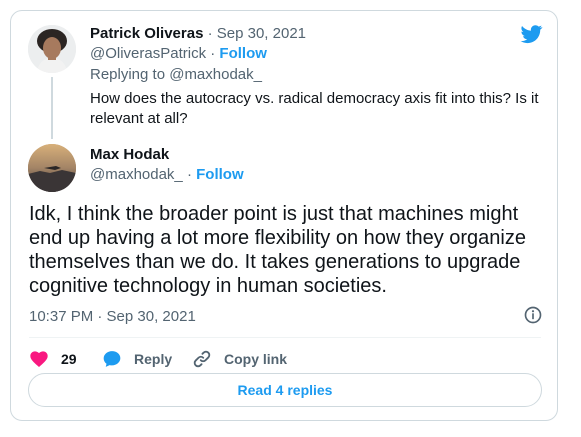 This screenshot has height=437, width=581. I want to click on reply-label: Reply, so click(153, 359).